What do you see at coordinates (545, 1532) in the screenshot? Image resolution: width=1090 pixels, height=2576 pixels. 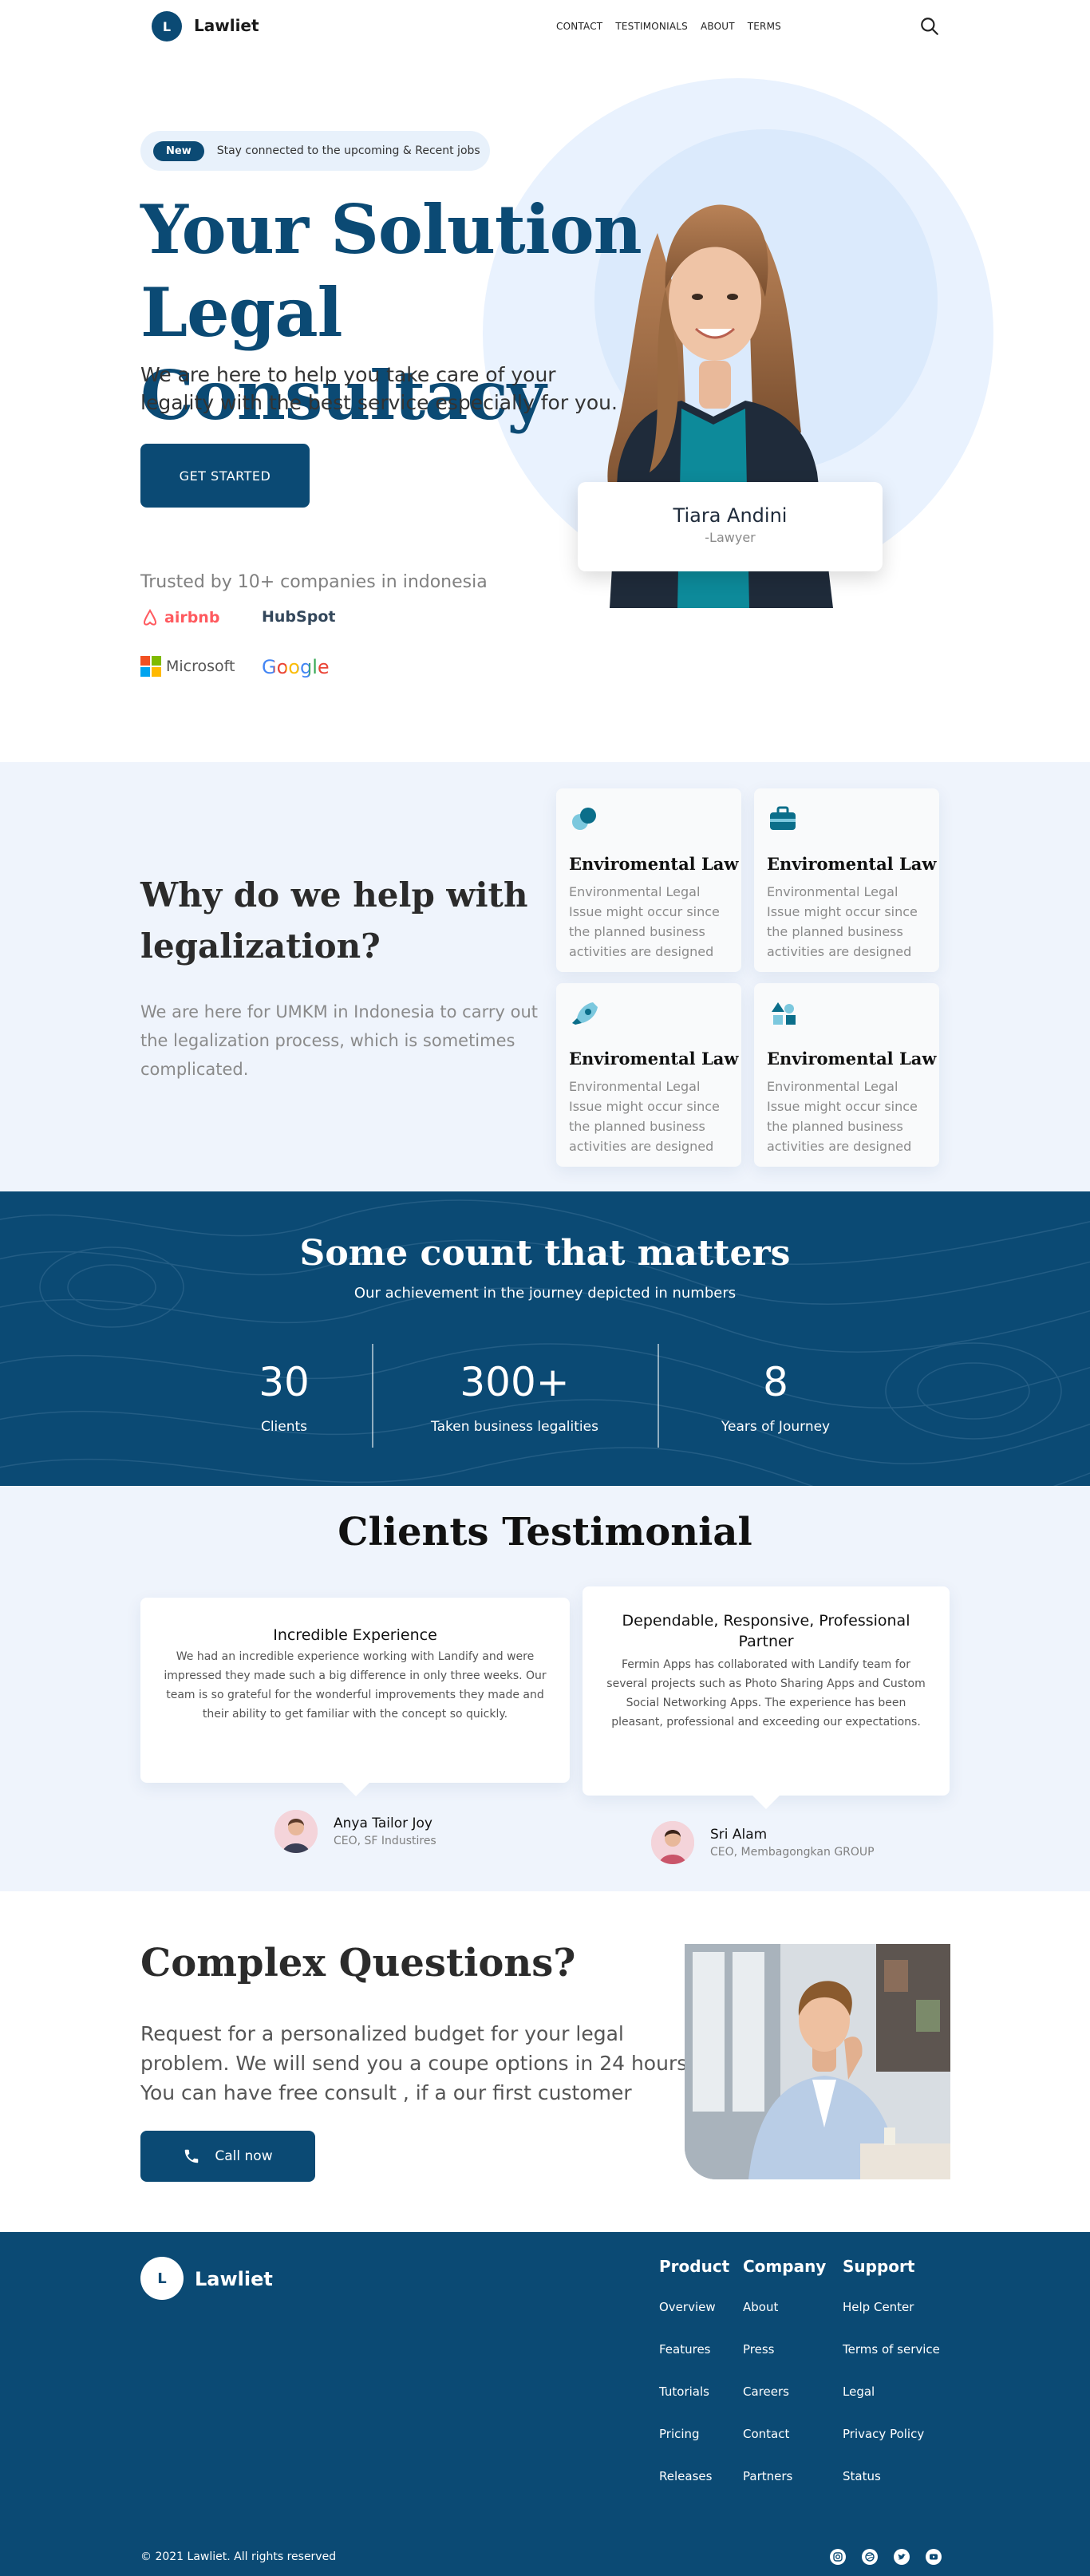 I see `testimonial-title: Clients Testimonial` at bounding box center [545, 1532].